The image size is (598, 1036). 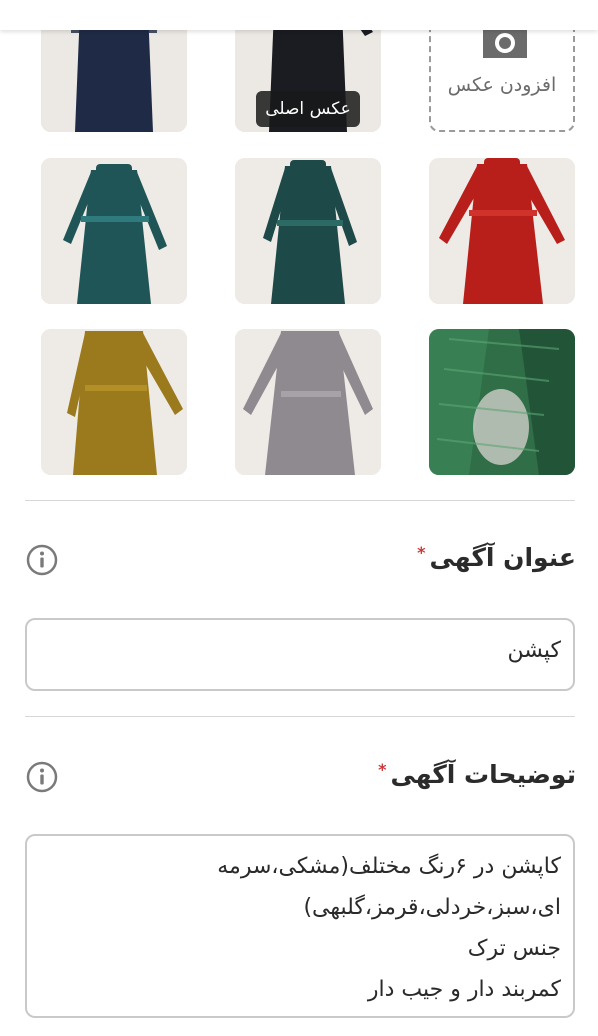 I want to click on photo-thumbnail-teal, so click(x=114, y=231).